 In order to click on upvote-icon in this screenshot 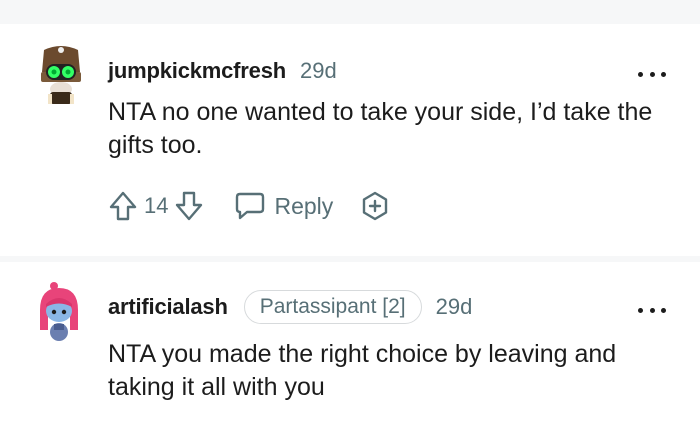, I will do `click(123, 206)`.